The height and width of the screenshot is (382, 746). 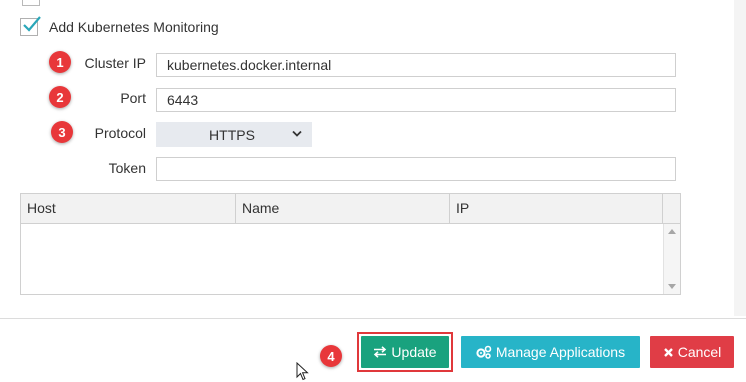 What do you see at coordinates (484, 352) in the screenshot?
I see `cogs-icon` at bounding box center [484, 352].